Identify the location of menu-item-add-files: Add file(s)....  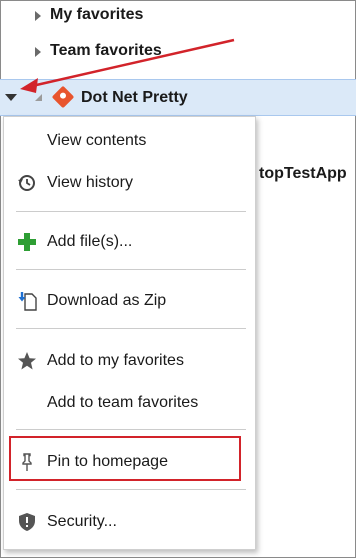
(130, 242).